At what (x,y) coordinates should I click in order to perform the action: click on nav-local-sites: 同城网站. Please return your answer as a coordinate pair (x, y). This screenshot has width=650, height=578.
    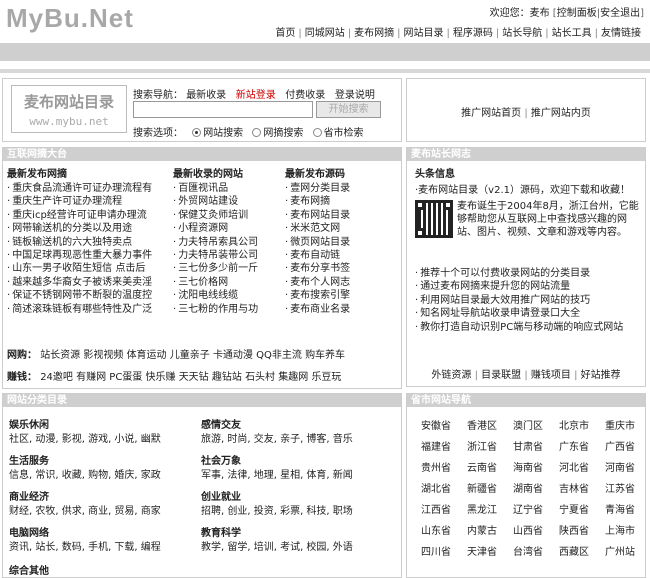
    Looking at the image, I should click on (325, 33).